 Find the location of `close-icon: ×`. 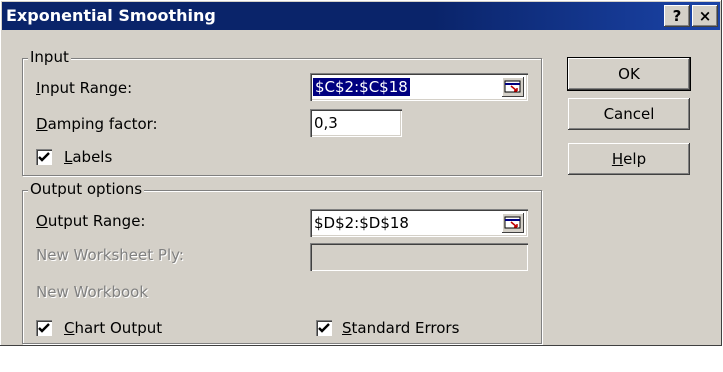

close-icon: × is located at coordinates (705, 16).